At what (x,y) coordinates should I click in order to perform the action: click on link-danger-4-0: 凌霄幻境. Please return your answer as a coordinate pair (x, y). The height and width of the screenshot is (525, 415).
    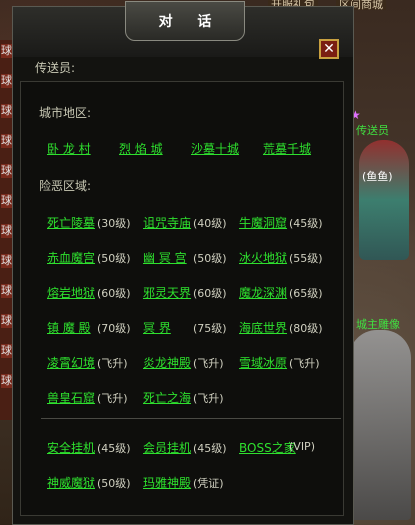
    Looking at the image, I should click on (71, 362).